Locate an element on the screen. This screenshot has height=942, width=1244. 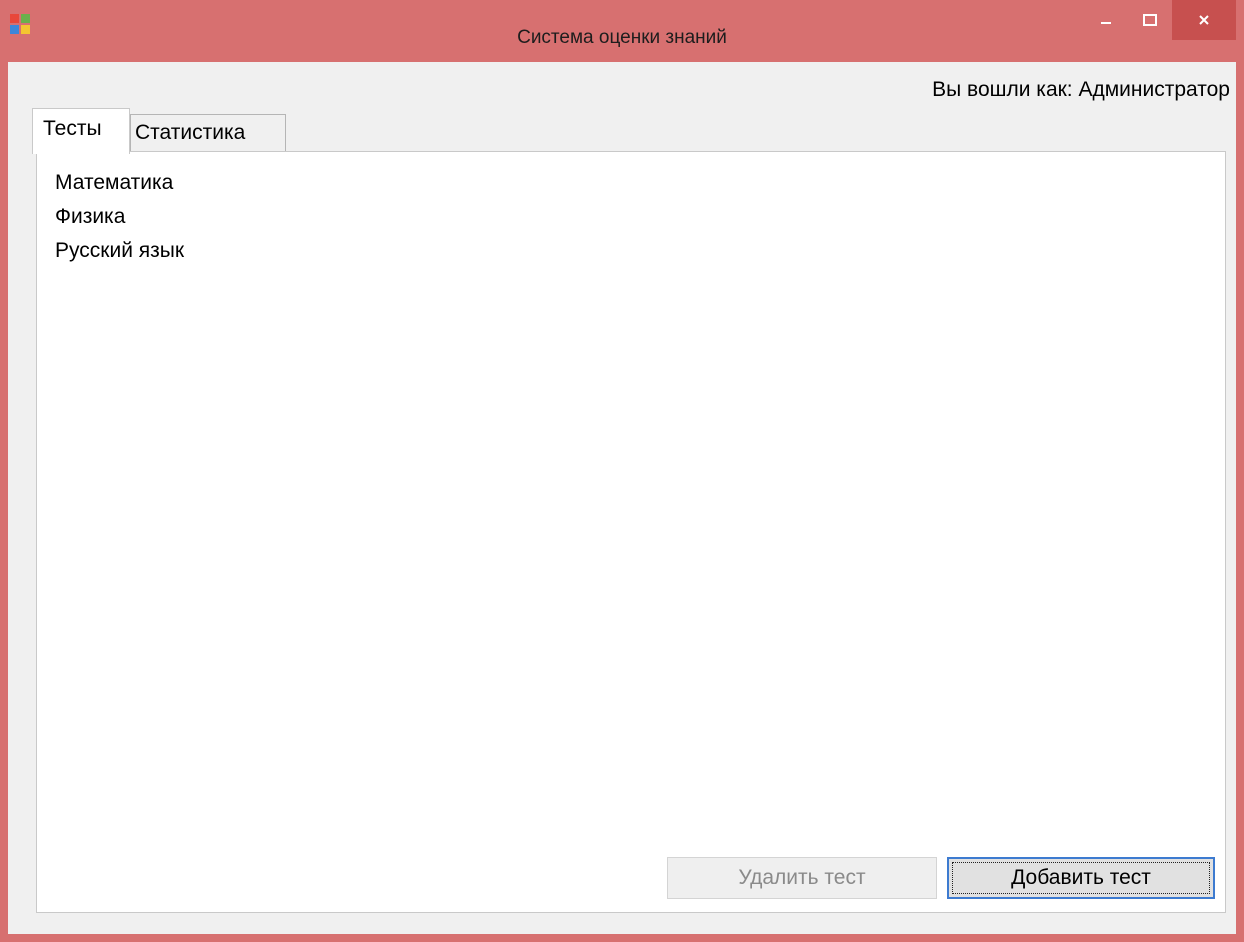
close-icon is located at coordinates (1204, 20).